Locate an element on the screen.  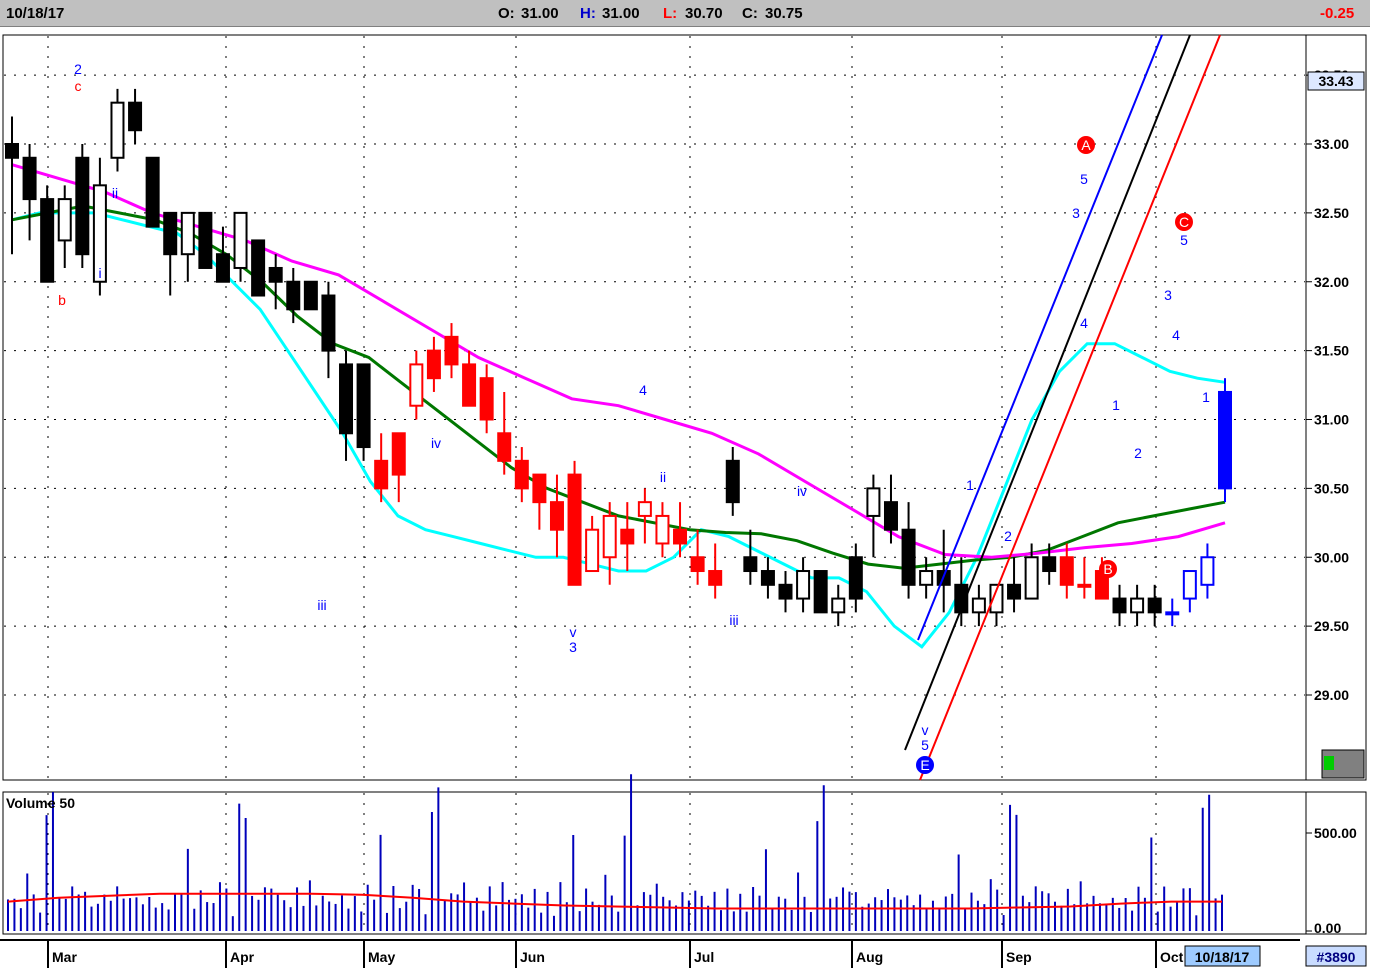
month-label: Apr is located at coordinates (242, 957).